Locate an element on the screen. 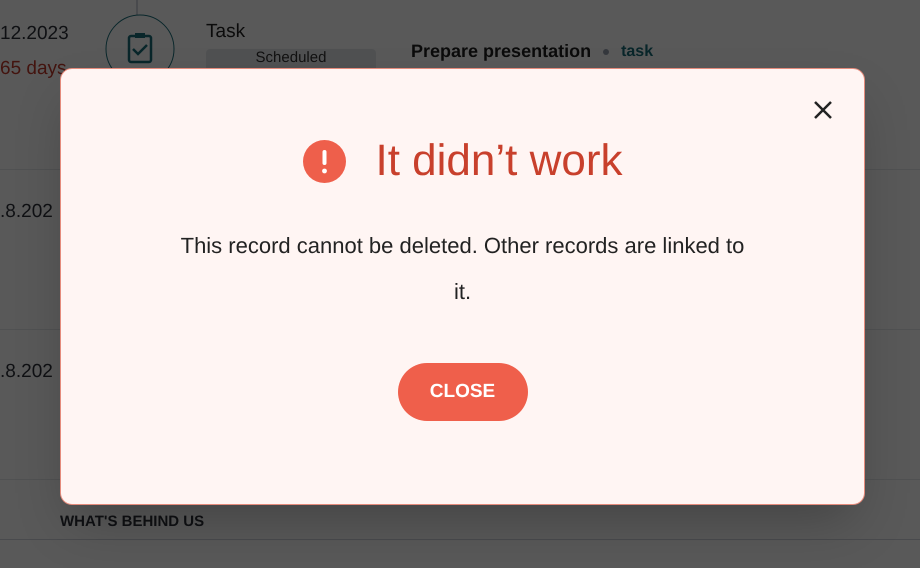  close-button: CLOSE is located at coordinates (463, 392).